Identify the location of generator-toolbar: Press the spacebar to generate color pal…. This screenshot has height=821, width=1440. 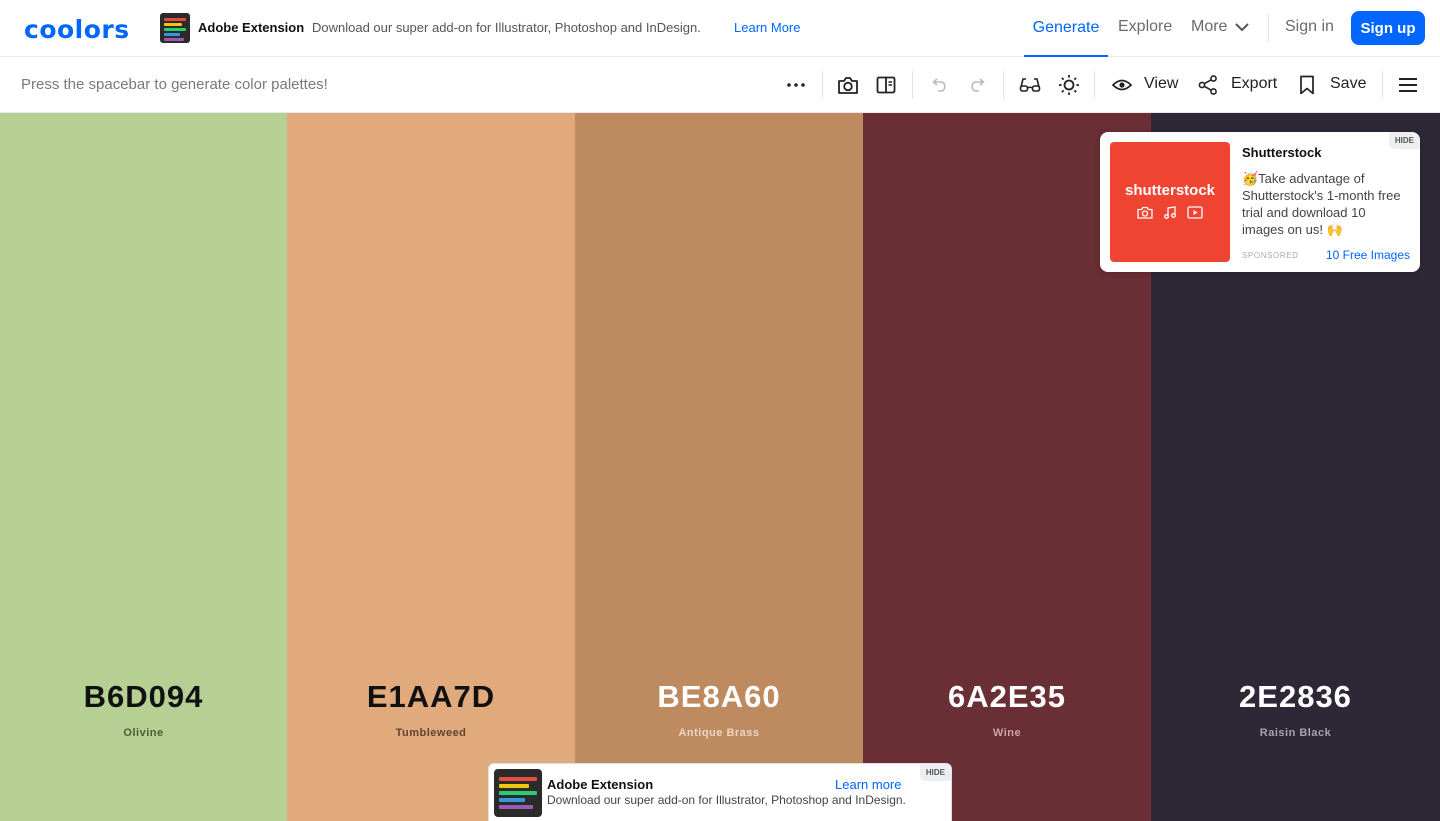
(720, 85).